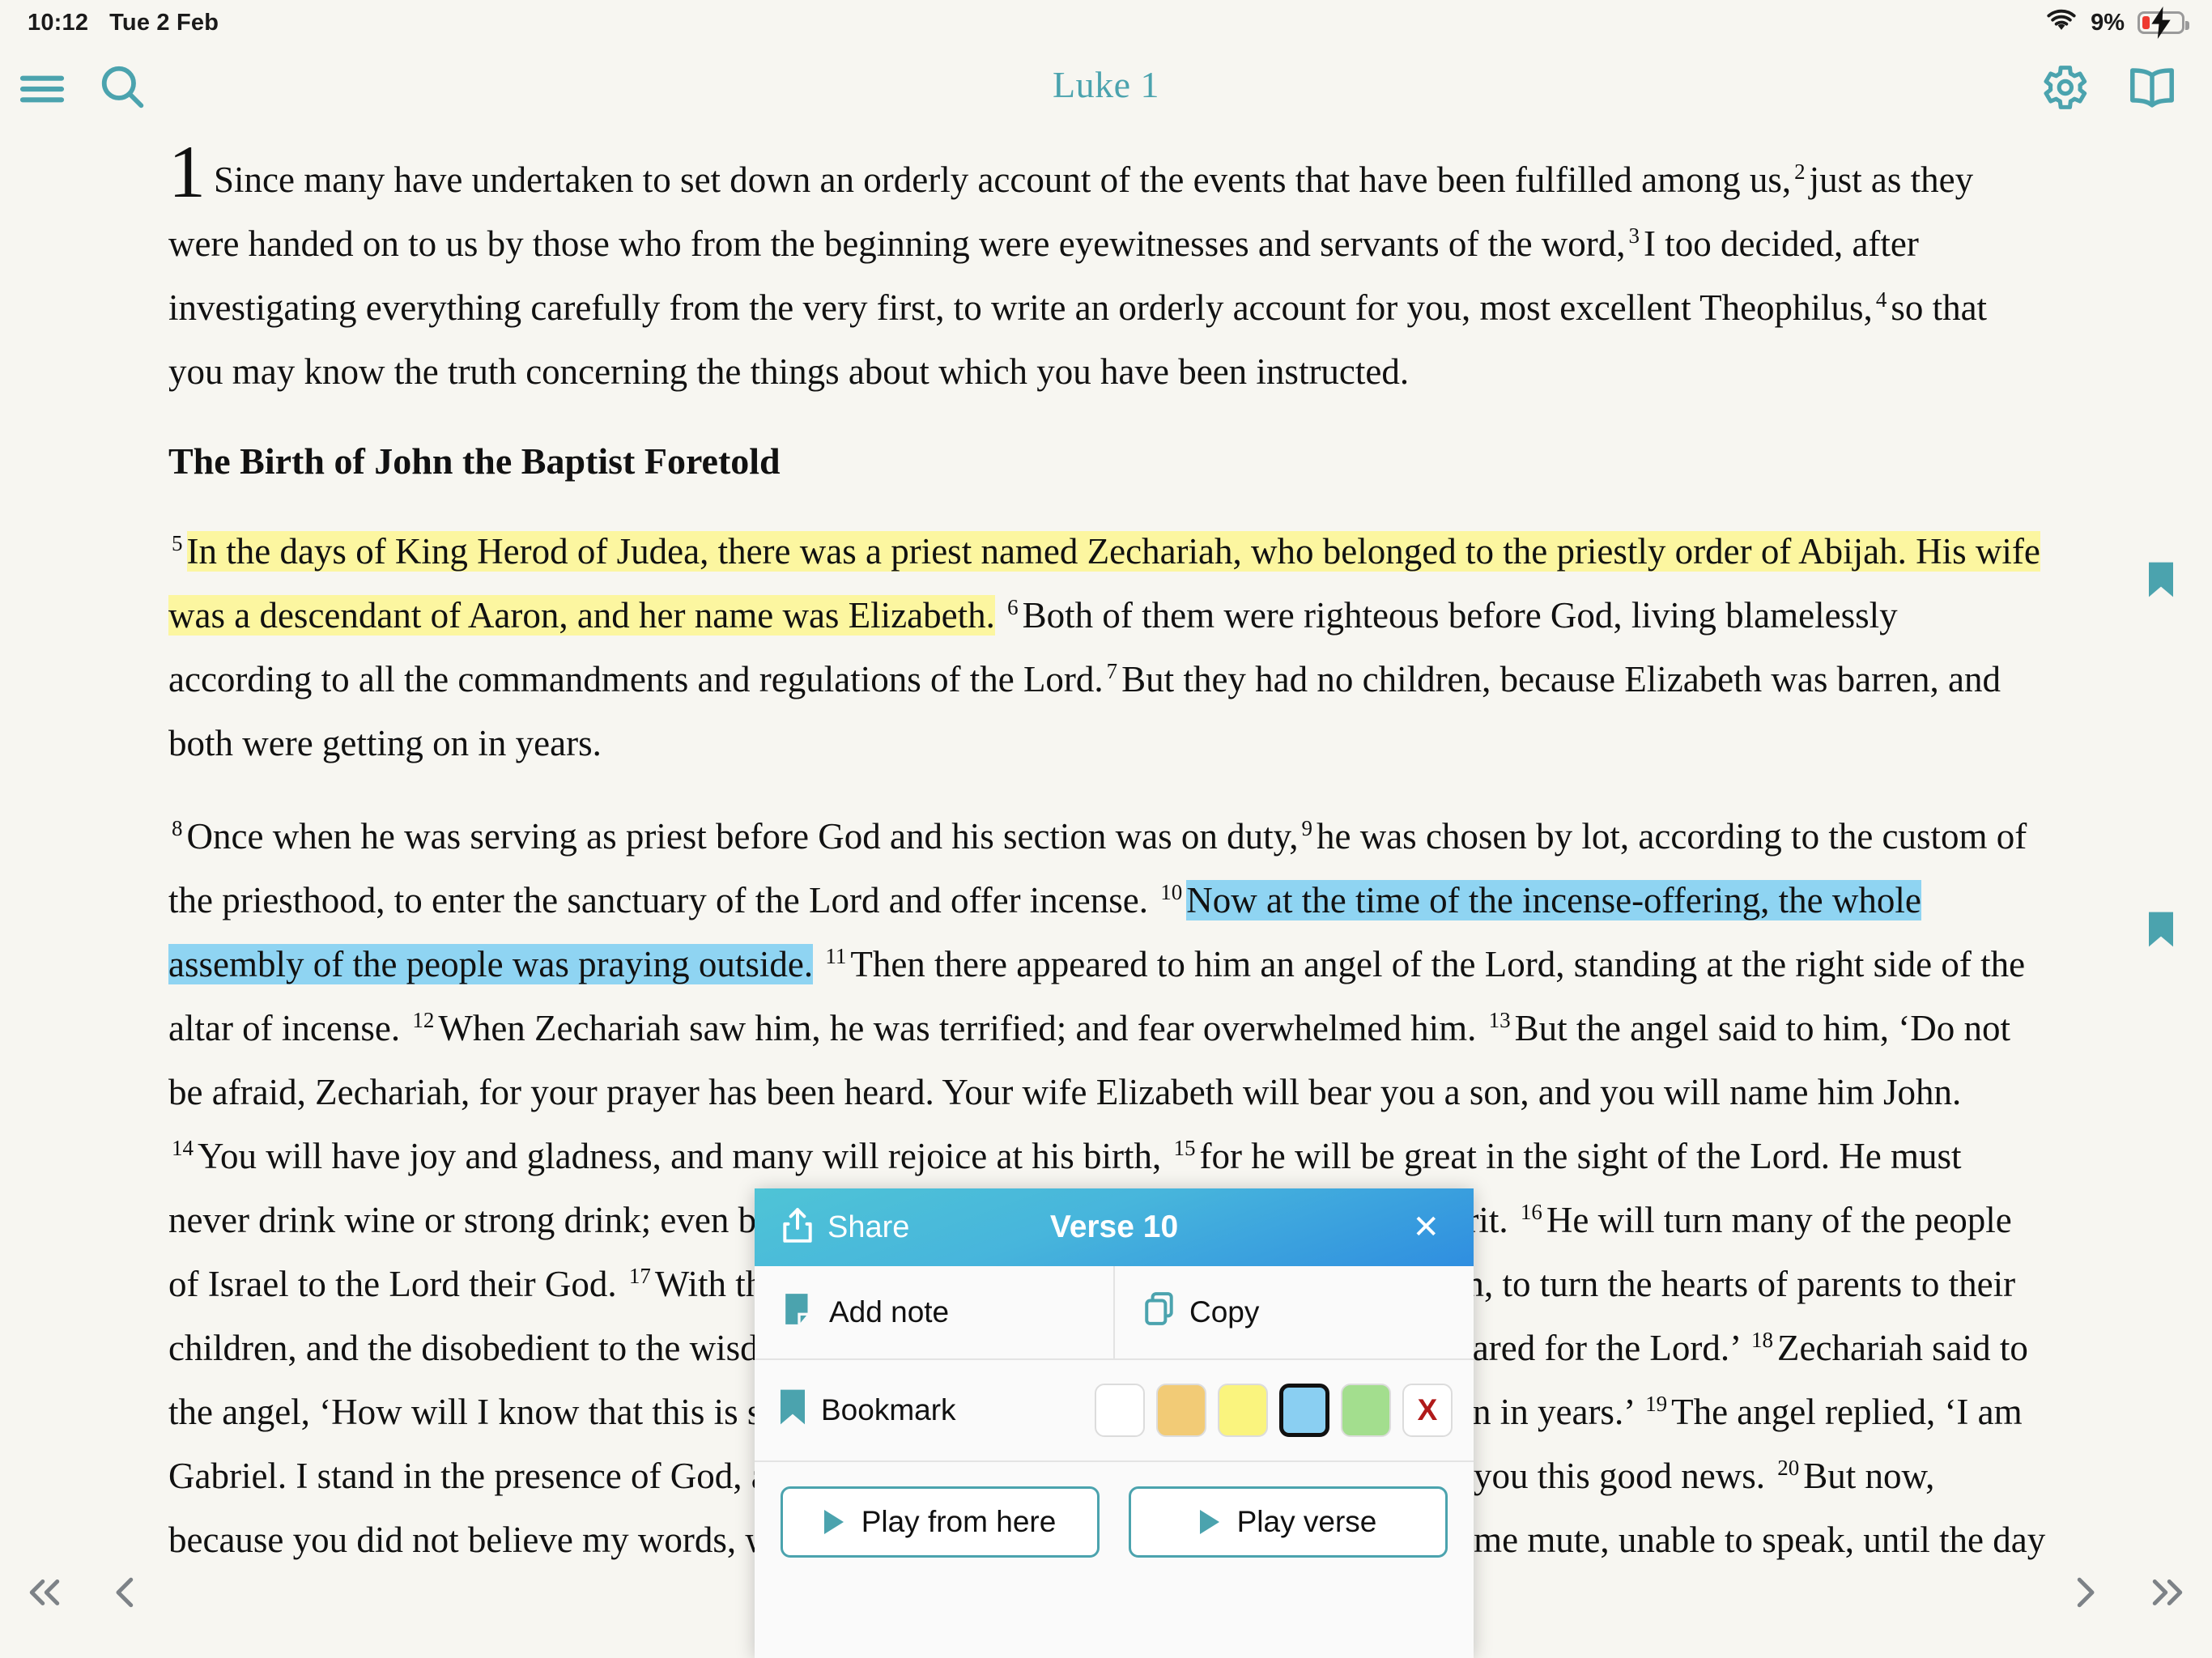  Describe the element at coordinates (2108, 22) in the screenshot. I see `battery-percent: 9%` at that location.